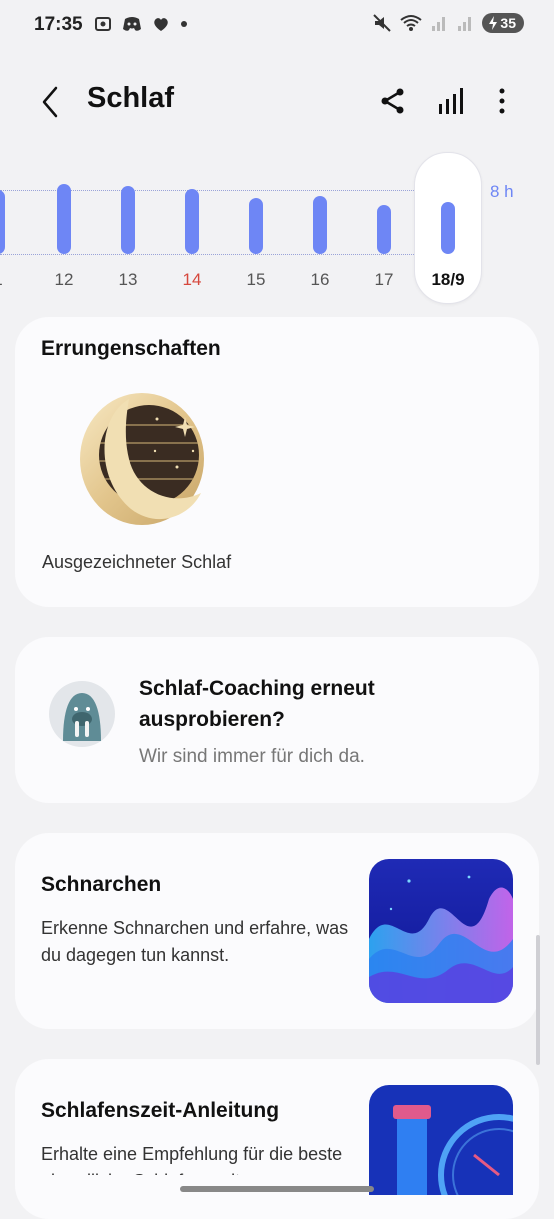 Image resolution: width=554 pixels, height=1219 pixels. I want to click on day-label-18-9: 18/9, so click(448, 280).